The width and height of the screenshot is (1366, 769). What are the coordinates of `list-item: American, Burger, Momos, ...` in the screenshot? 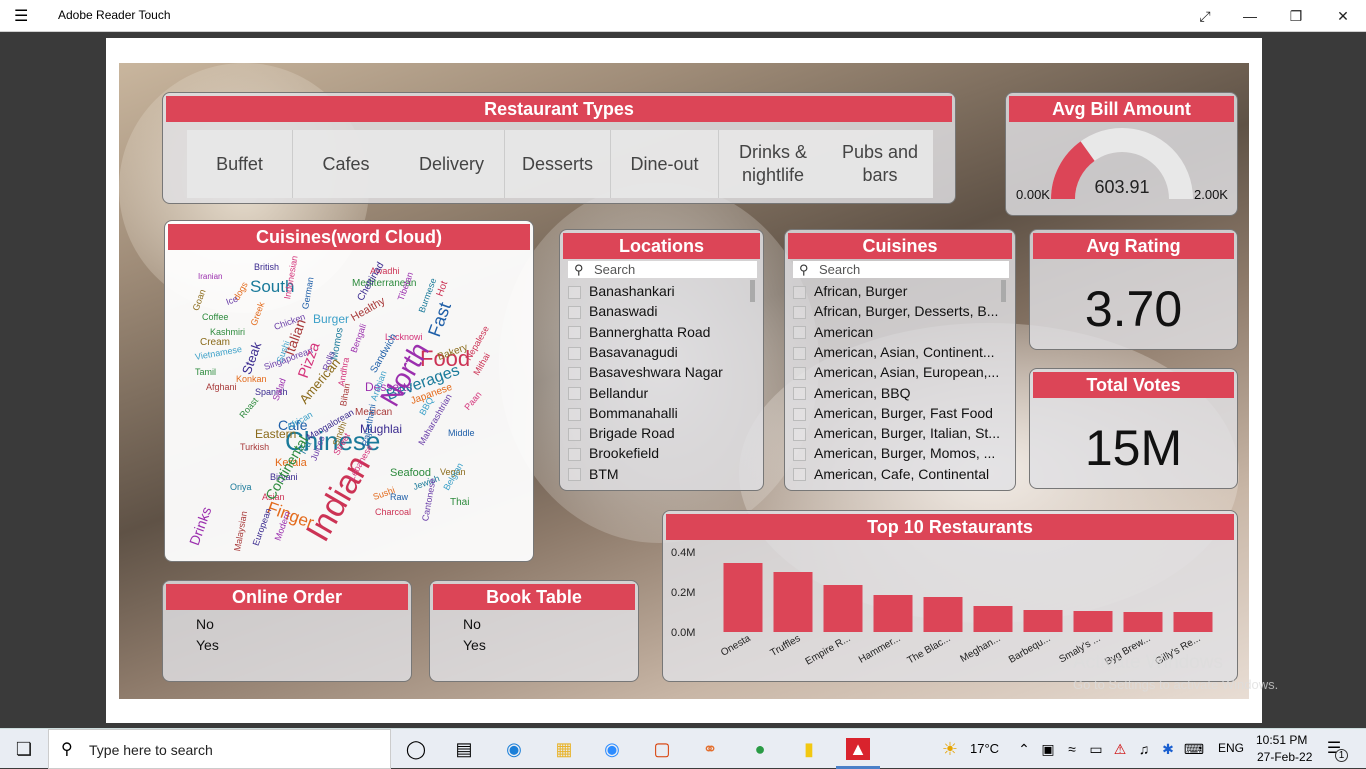 It's located at (904, 453).